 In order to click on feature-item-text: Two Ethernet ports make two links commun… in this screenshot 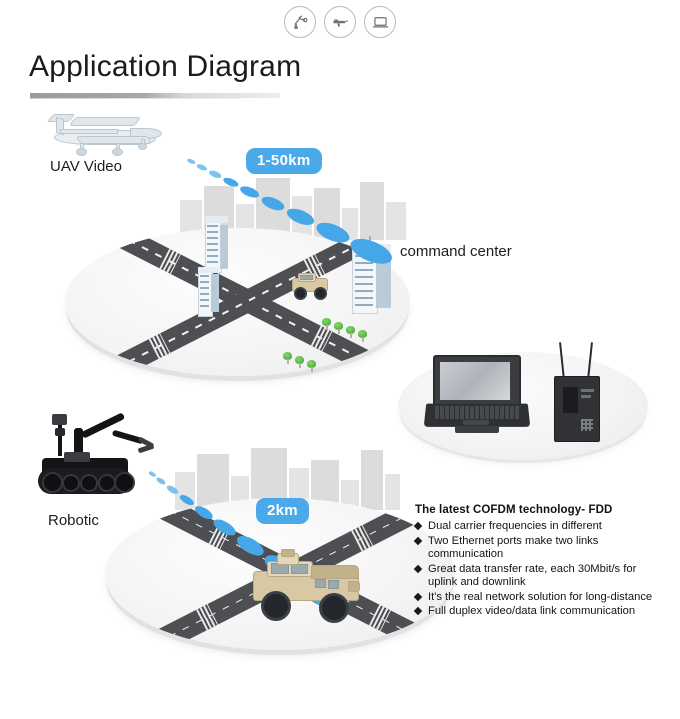, I will do `click(513, 547)`.